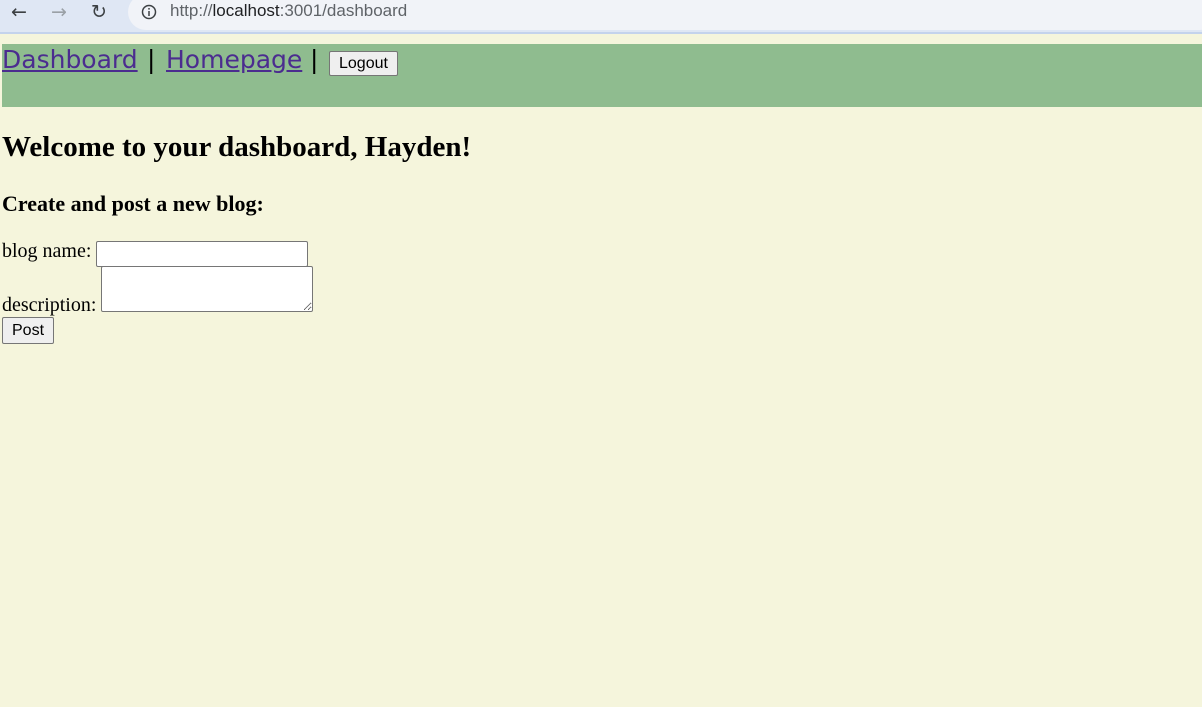 The width and height of the screenshot is (1202, 707). I want to click on url-scheme: http://, so click(191, 10).